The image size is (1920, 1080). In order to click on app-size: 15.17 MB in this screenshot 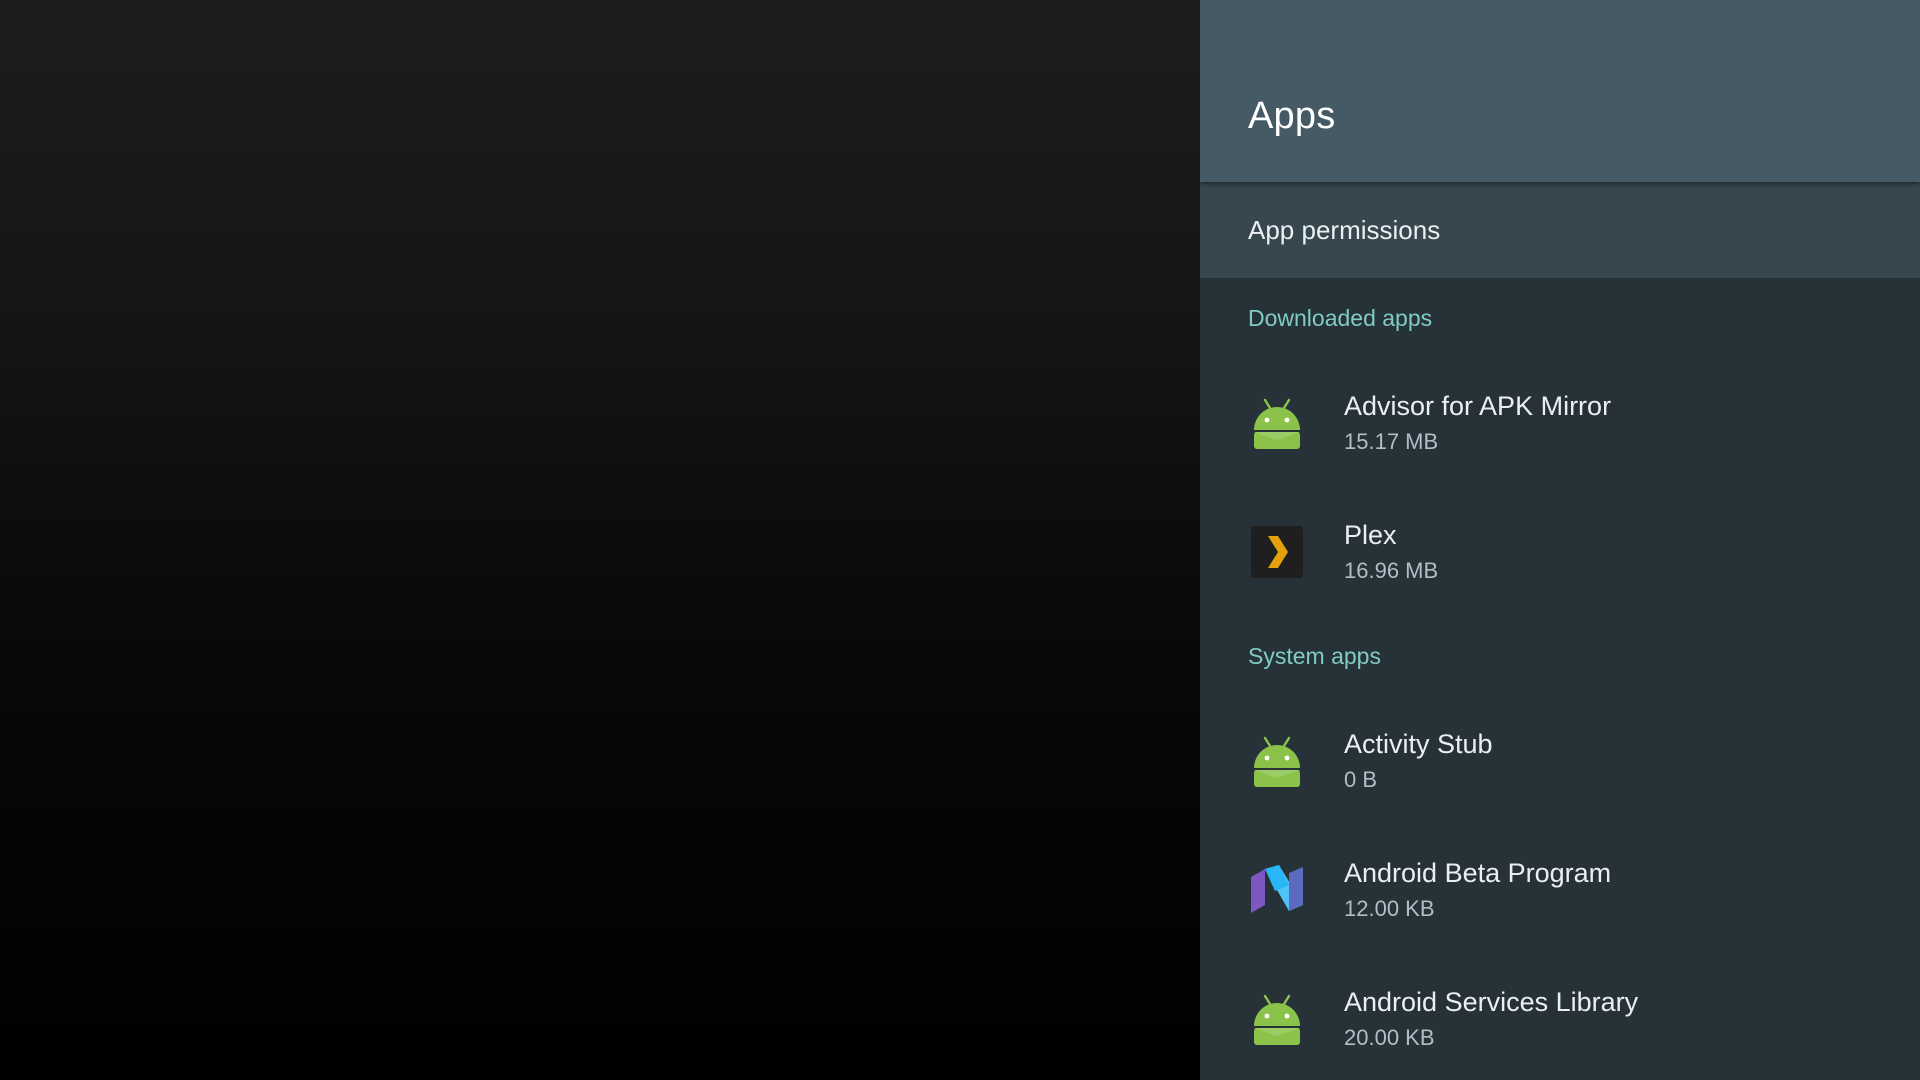, I will do `click(1391, 441)`.